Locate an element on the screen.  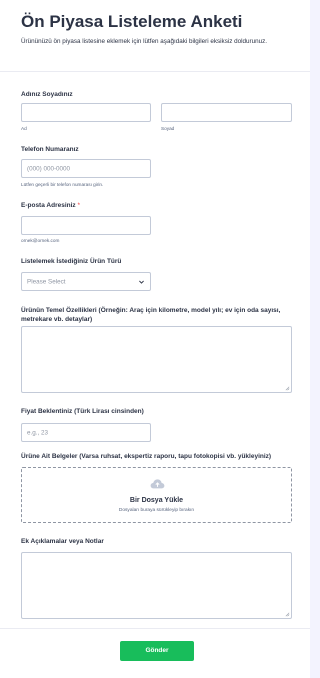
phone-label: Telefon Numaranız is located at coordinates (50, 149).